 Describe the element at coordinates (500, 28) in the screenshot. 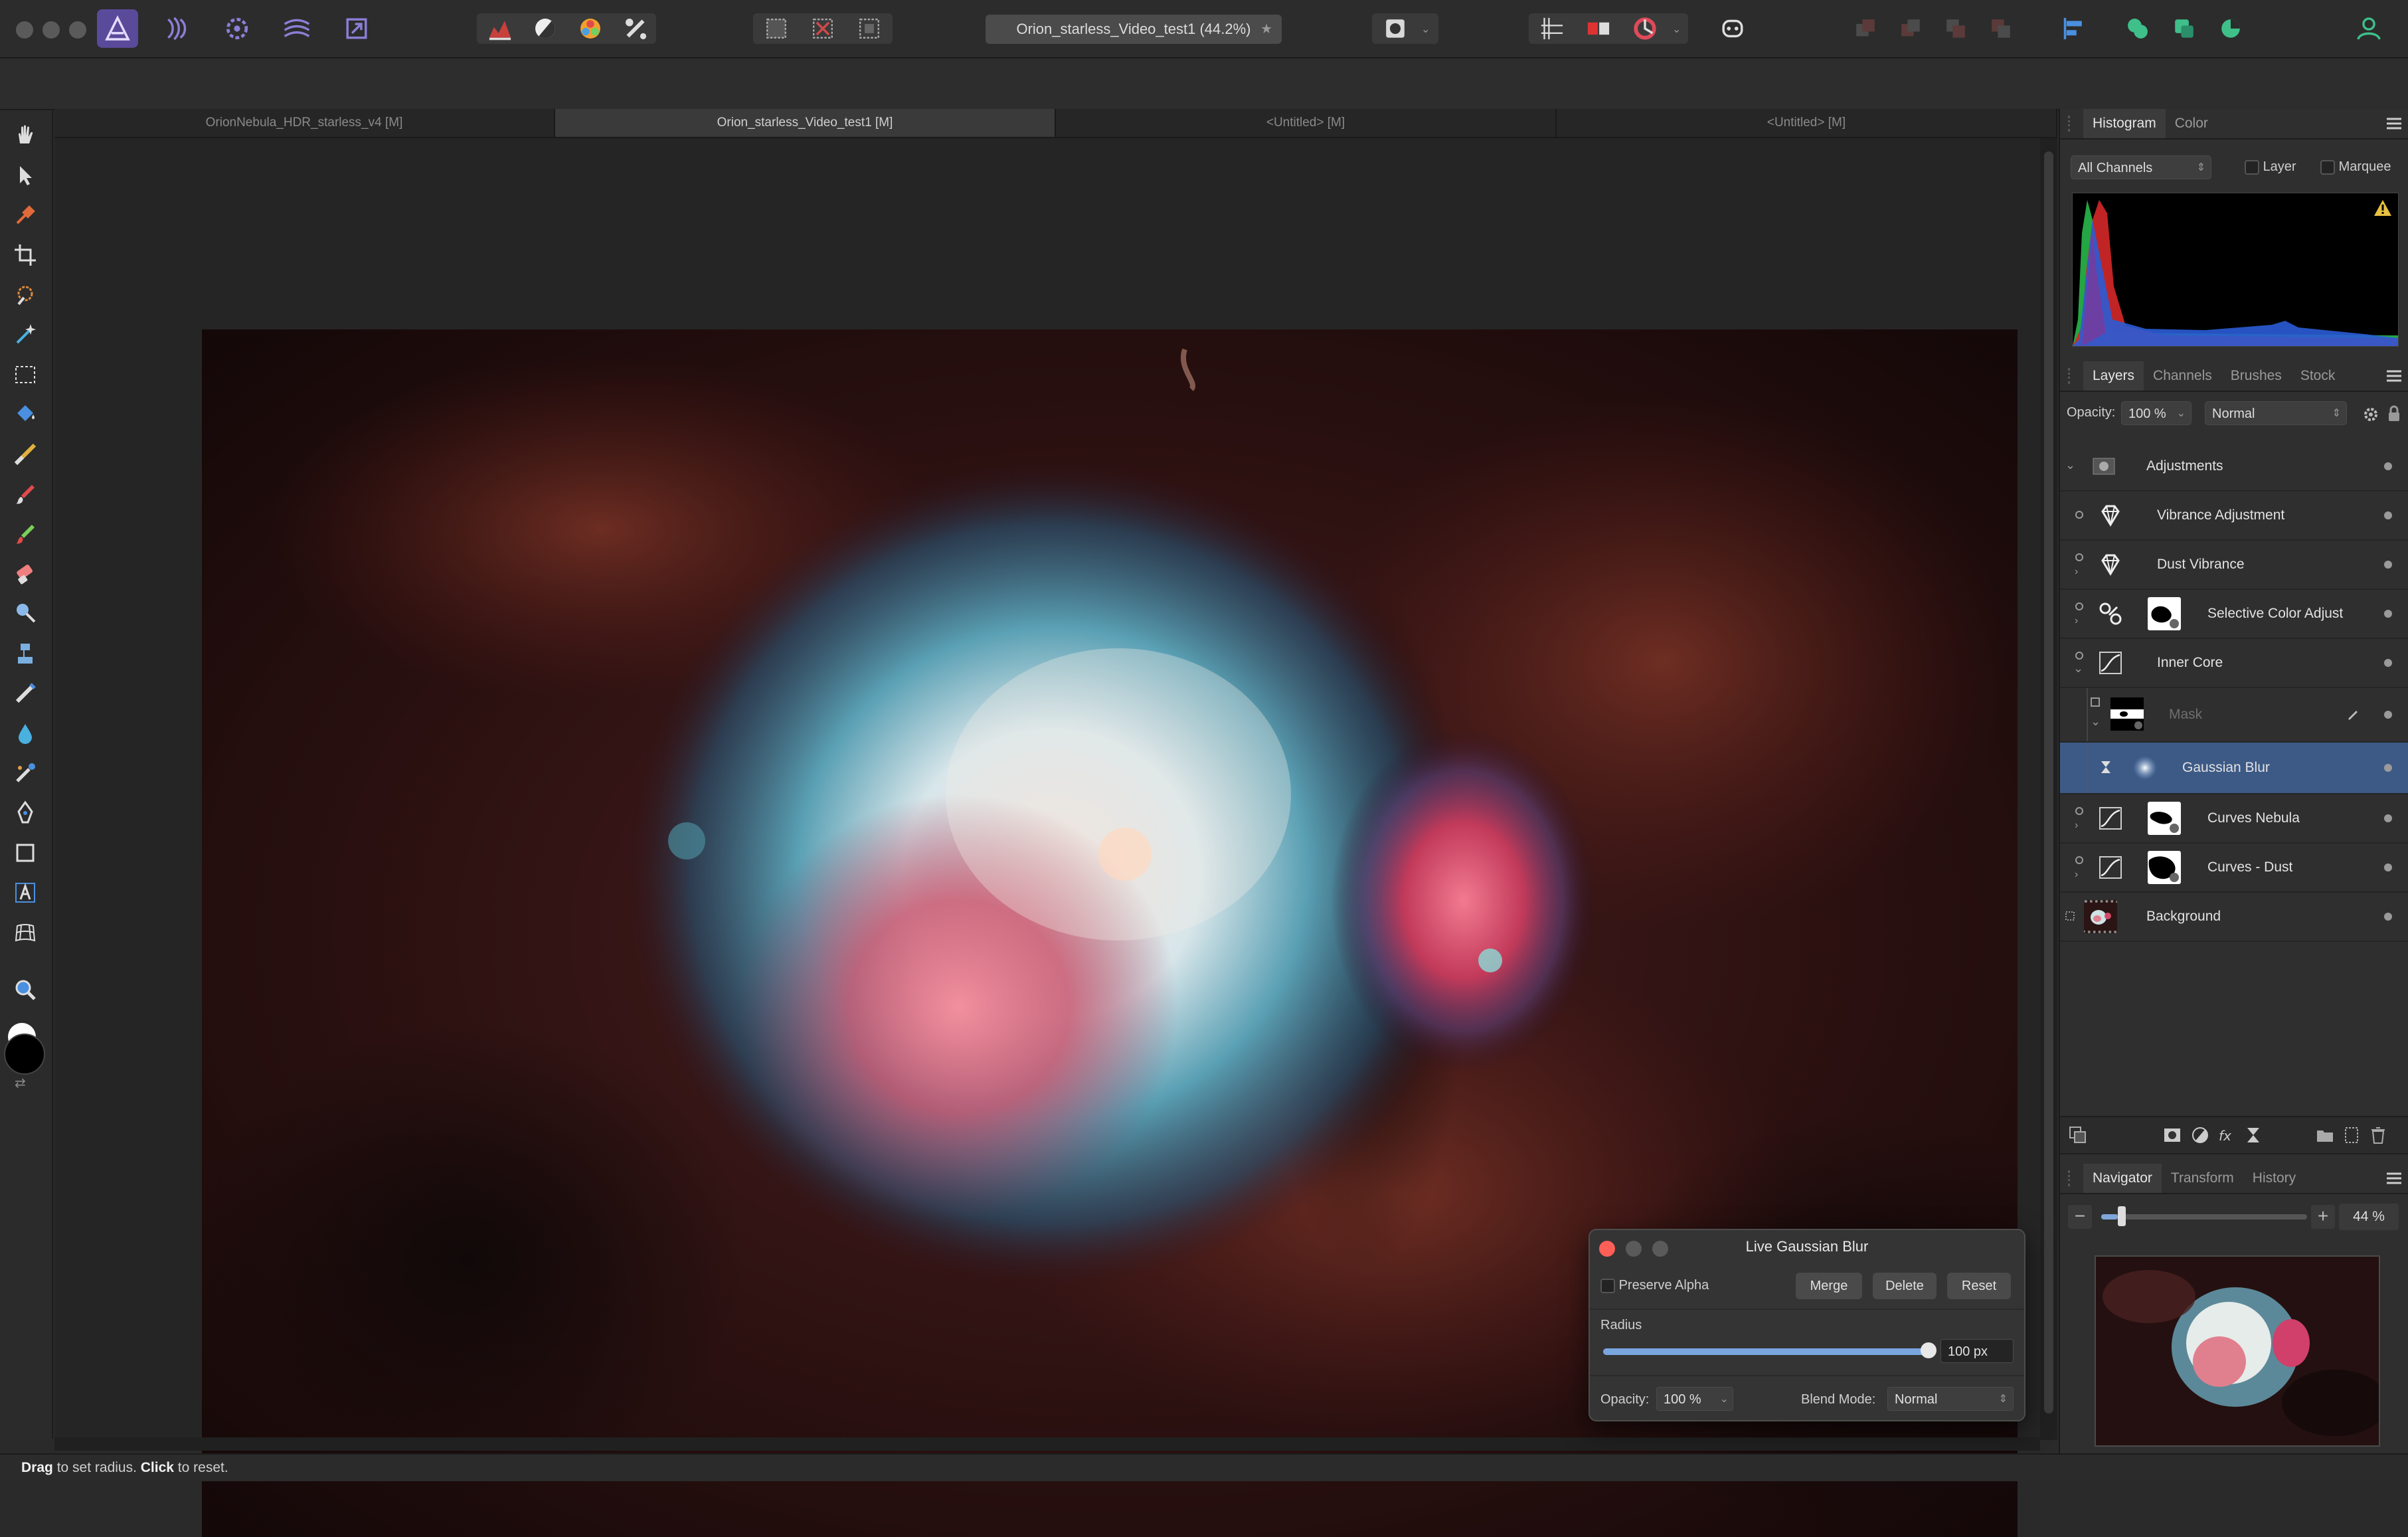

I see `levels-icon` at that location.